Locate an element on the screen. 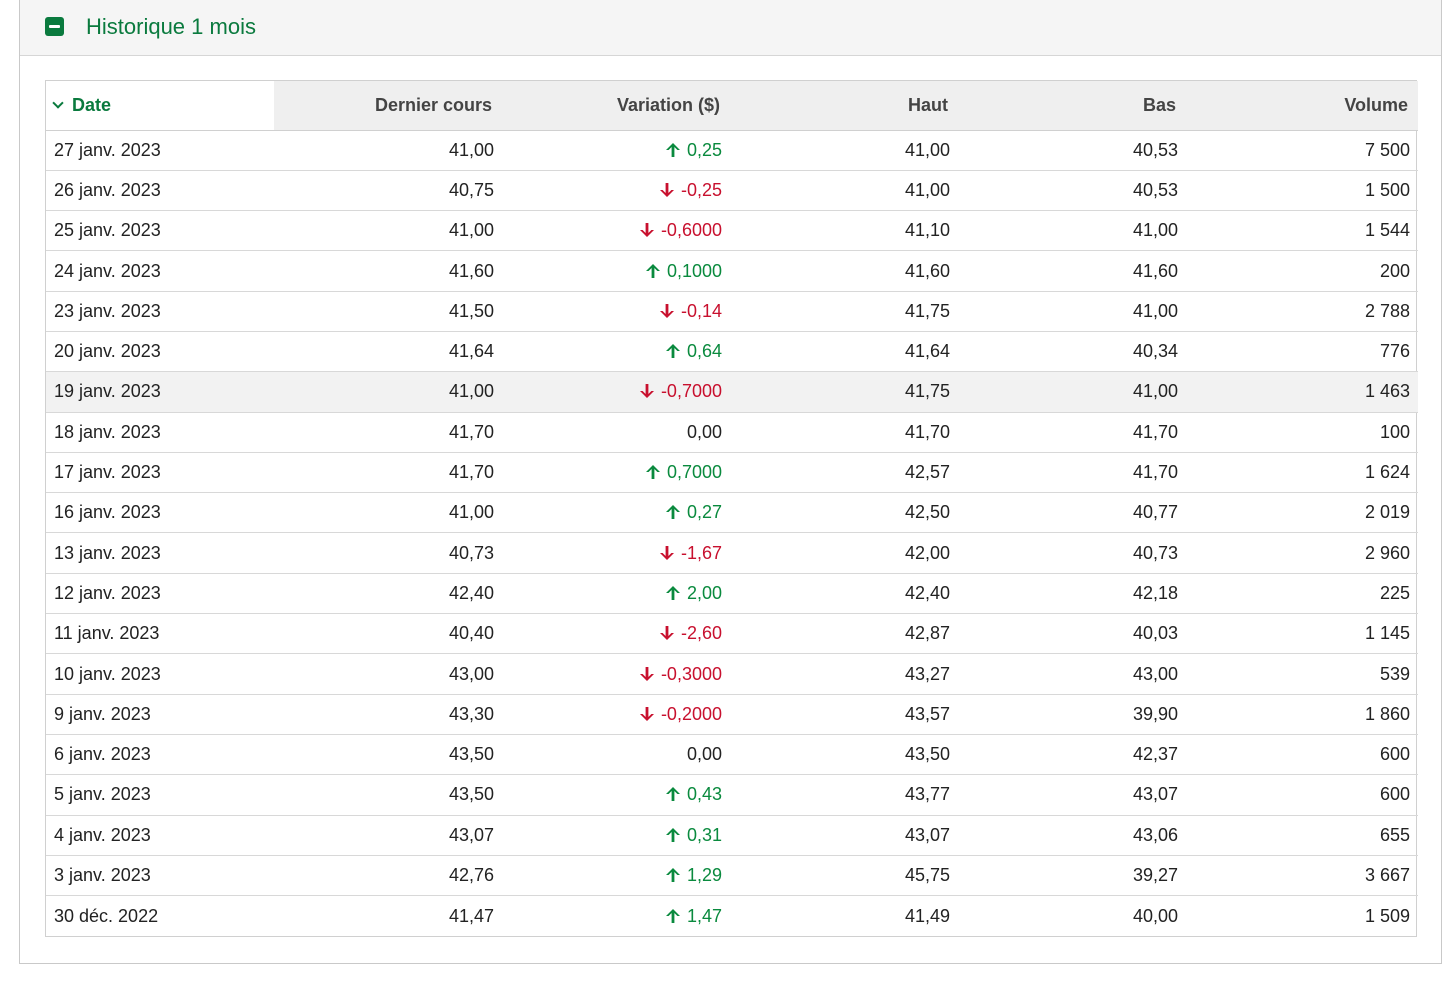 The image size is (1456, 988). cell-change: 0,1000 is located at coordinates (616, 271).